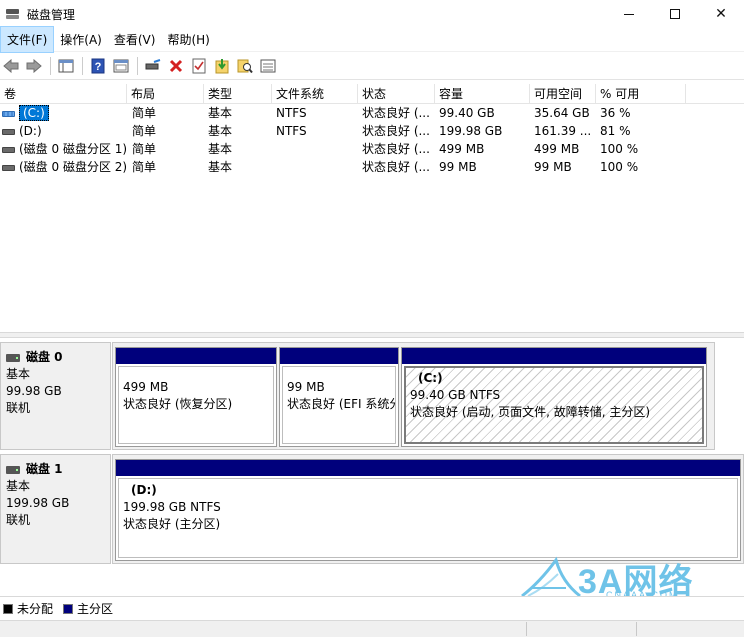 Image resolution: width=744 pixels, height=637 pixels. I want to click on partition-status: 状态良好 (启动, 页面文件, 故障转储, 主分区), so click(530, 412).